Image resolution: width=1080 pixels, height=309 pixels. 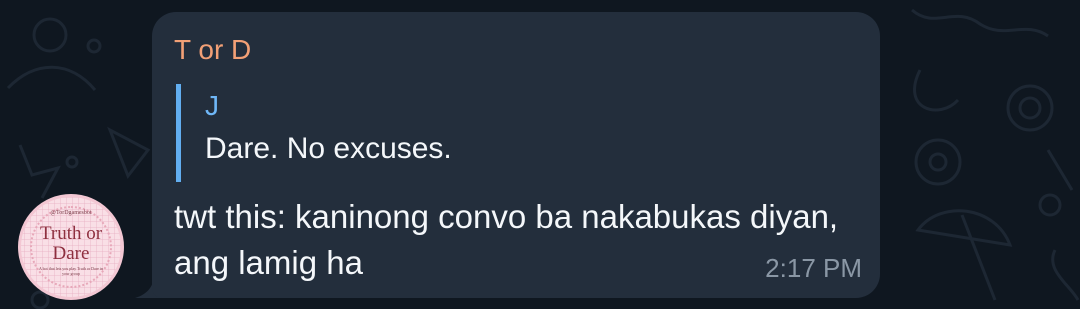 What do you see at coordinates (212, 105) in the screenshot?
I see `reply-author: J` at bounding box center [212, 105].